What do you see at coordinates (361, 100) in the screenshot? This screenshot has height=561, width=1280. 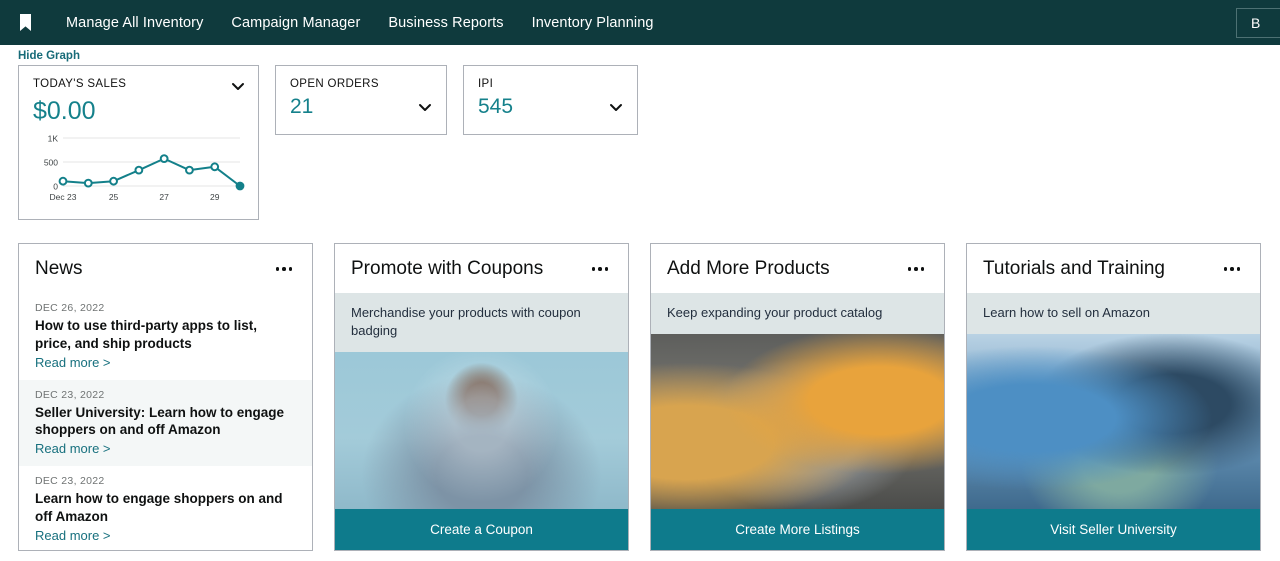 I see `open-orders-card: OPEN ORDERS 21` at bounding box center [361, 100].